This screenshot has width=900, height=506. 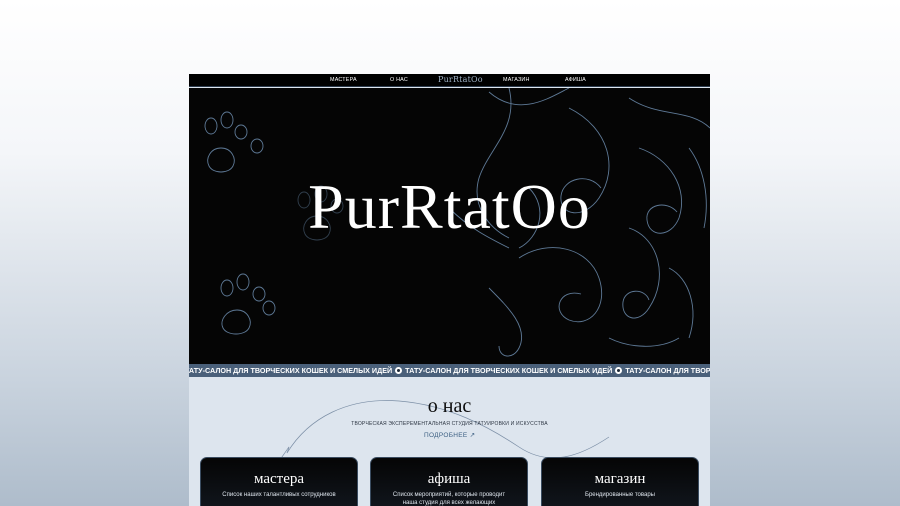 I want to click on card-shop: магазин Брендированные товары, so click(x=620, y=481).